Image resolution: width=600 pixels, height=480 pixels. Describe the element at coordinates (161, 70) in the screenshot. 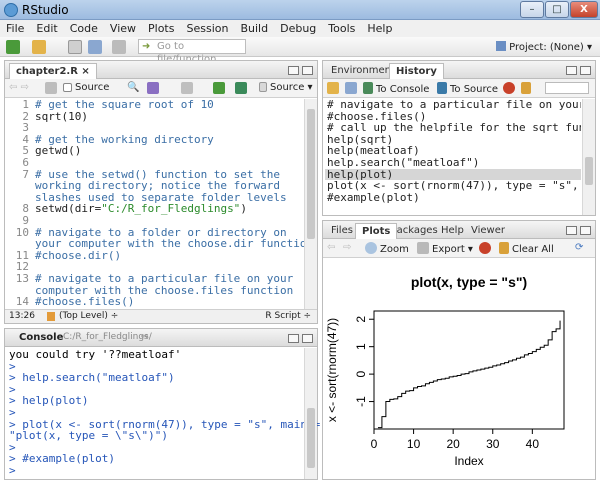

I see `source-tabstrip: chapter2.R ×` at that location.